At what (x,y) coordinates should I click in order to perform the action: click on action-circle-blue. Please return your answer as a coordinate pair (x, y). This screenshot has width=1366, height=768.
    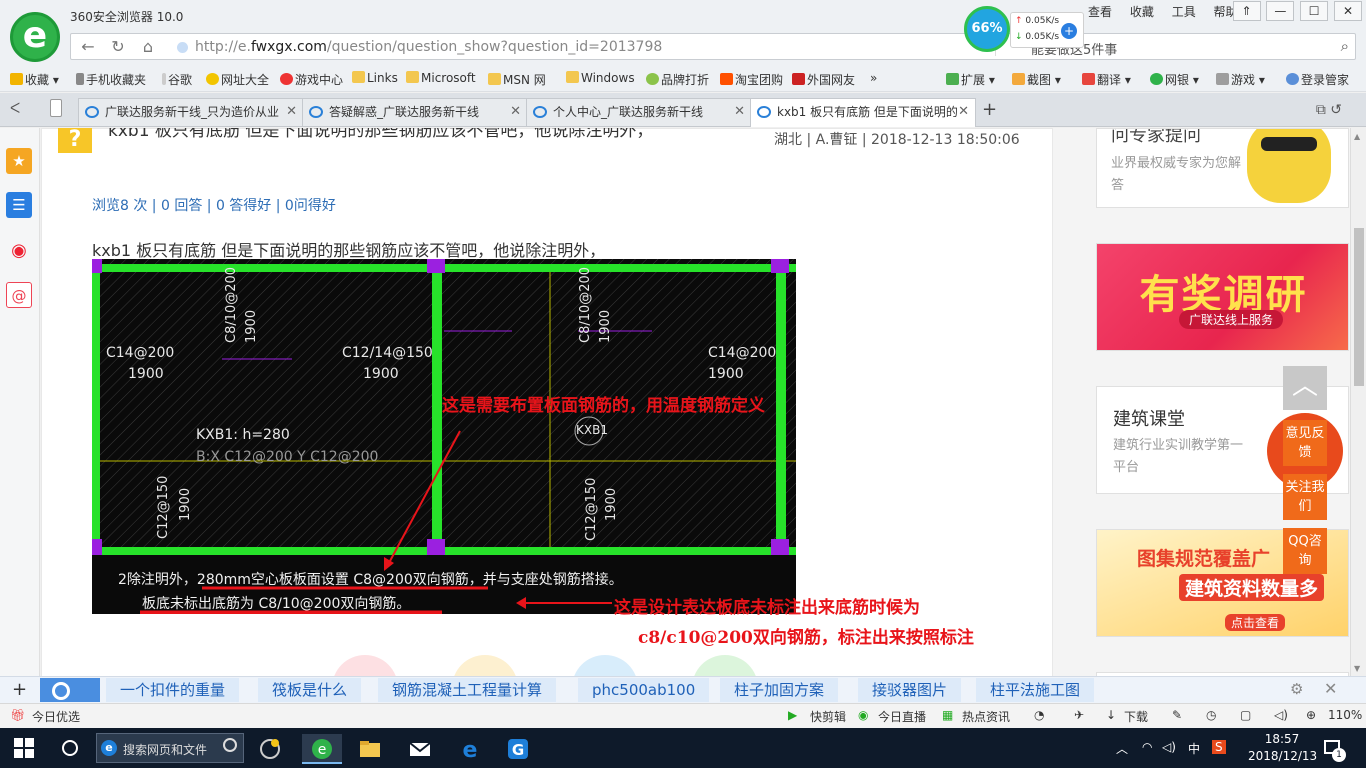
    Looking at the image, I should click on (605, 665).